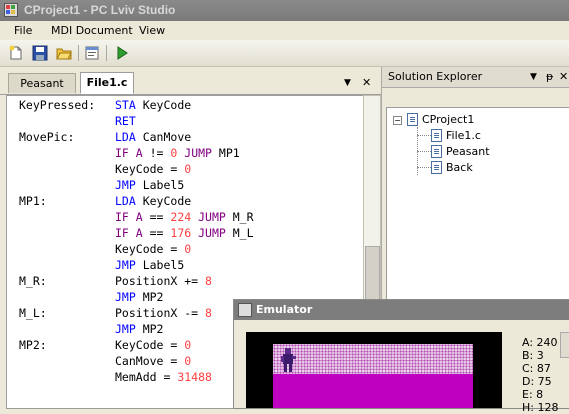 The width and height of the screenshot is (569, 414). I want to click on emulator-title-bar: Emulator, so click(401, 310).